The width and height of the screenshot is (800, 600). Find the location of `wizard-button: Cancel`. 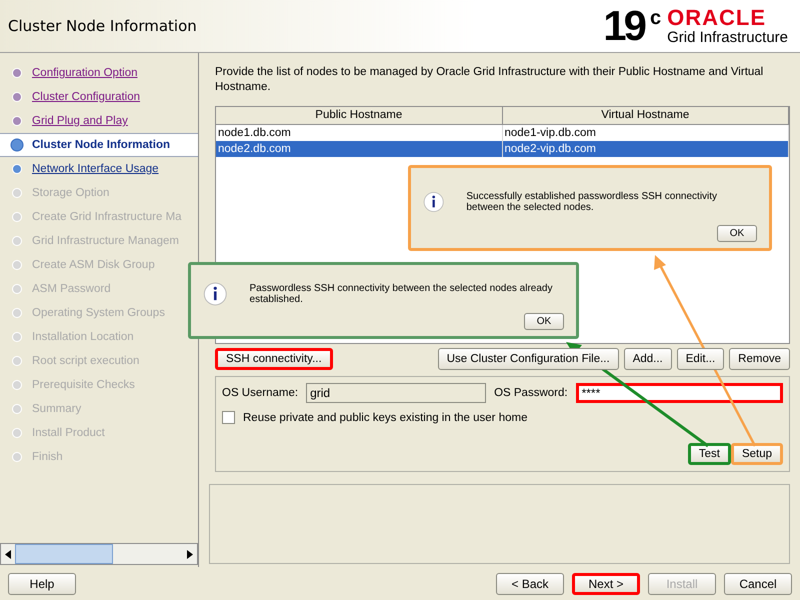

wizard-button: Cancel is located at coordinates (758, 583).